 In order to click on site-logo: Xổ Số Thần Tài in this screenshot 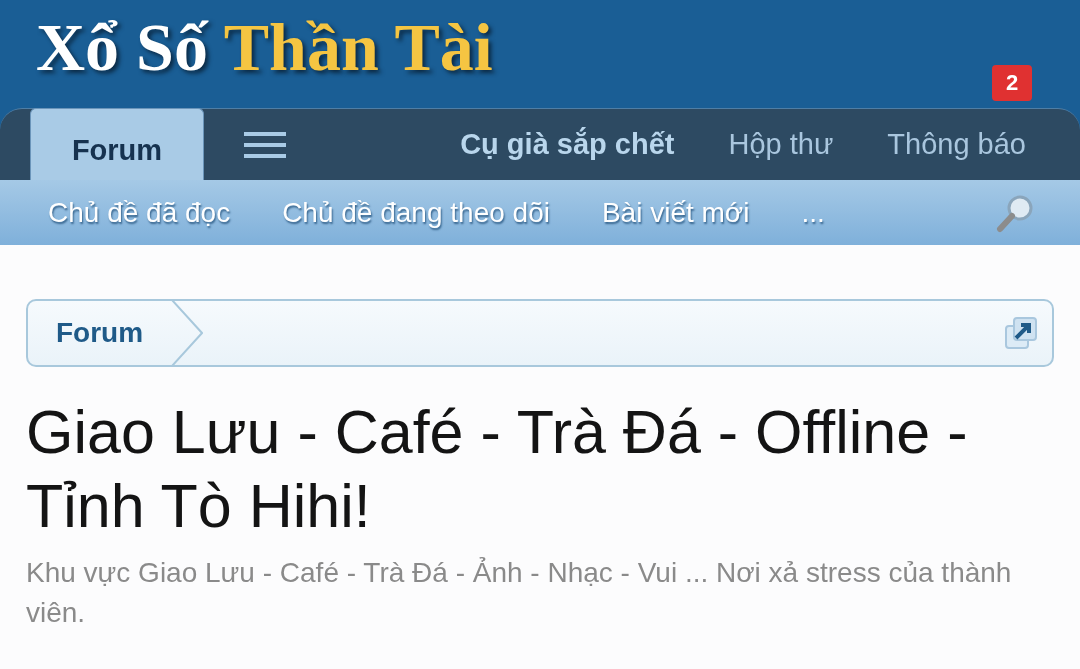, I will do `click(264, 47)`.